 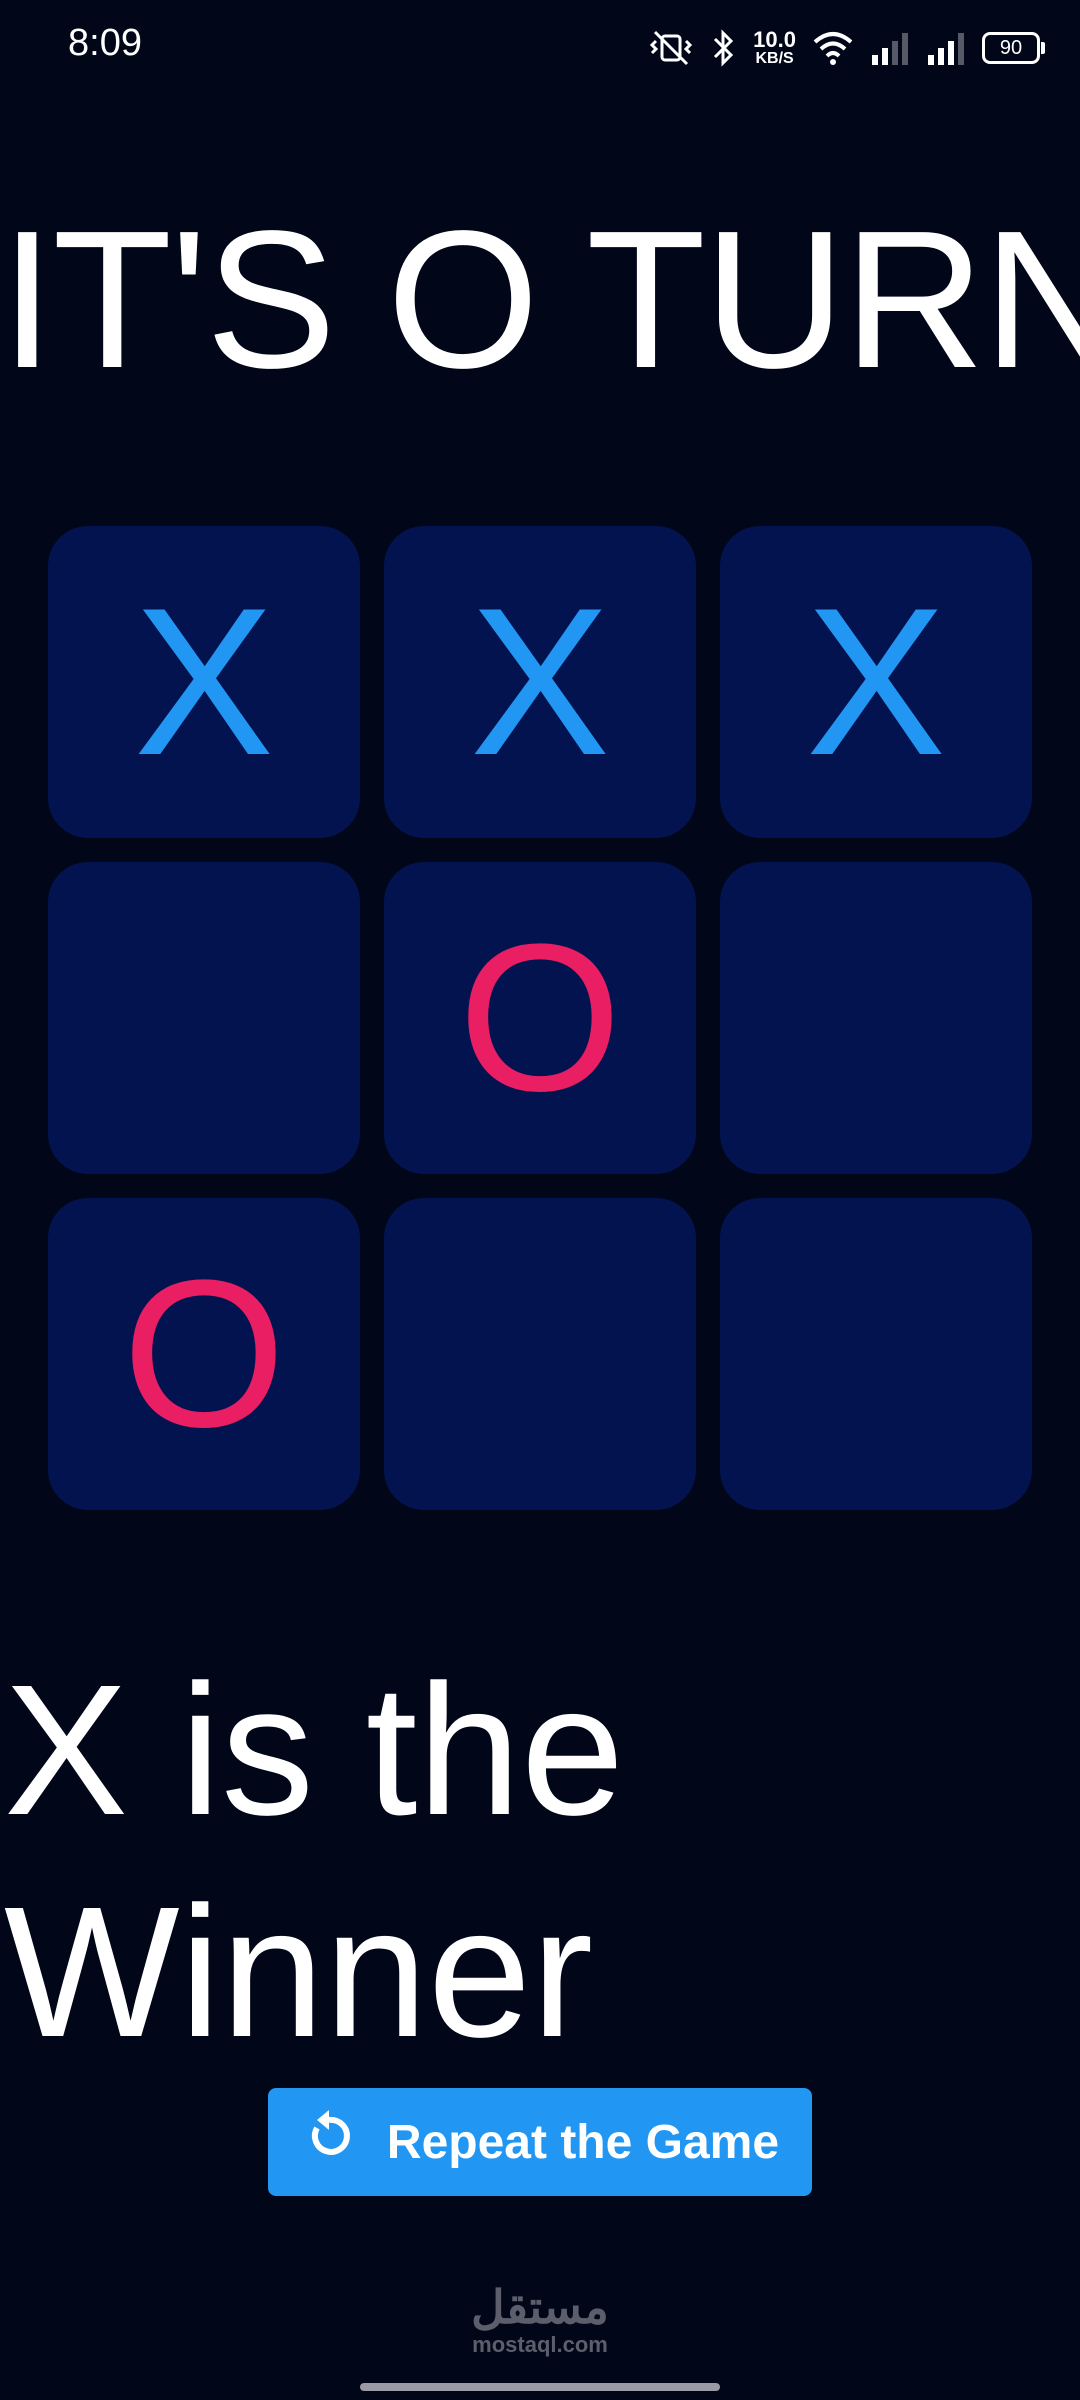 I want to click on winner-message: X is the Winner, so click(x=314, y=1861).